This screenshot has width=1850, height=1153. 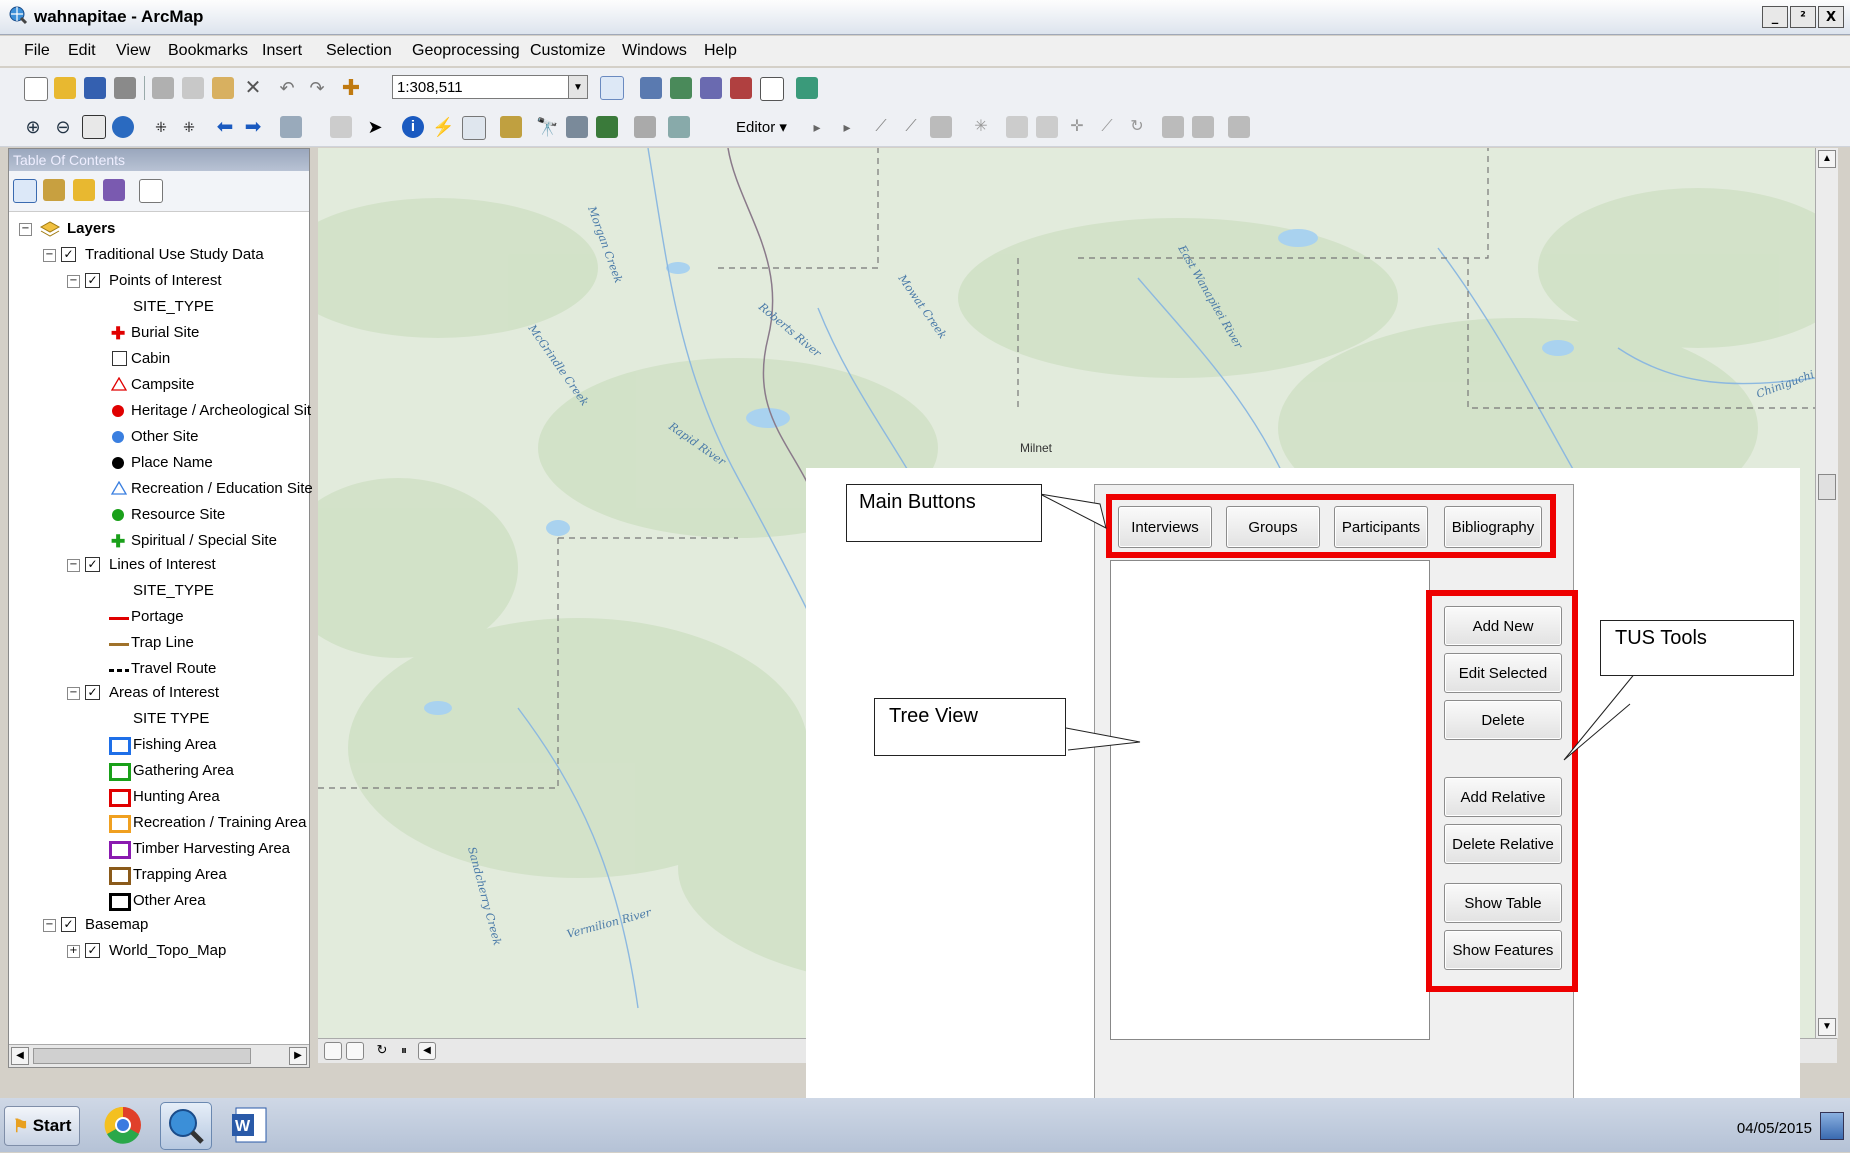 What do you see at coordinates (73, 565) in the screenshot?
I see `collapse-loi-icon: −` at bounding box center [73, 565].